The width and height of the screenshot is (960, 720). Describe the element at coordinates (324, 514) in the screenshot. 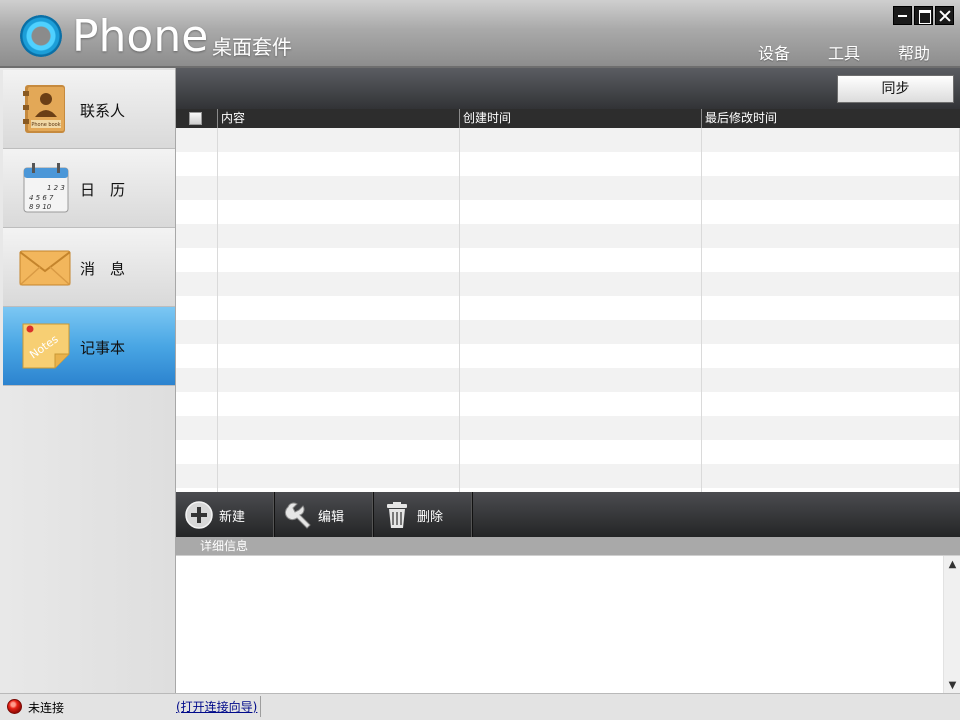

I see `edit-button: 编辑` at that location.